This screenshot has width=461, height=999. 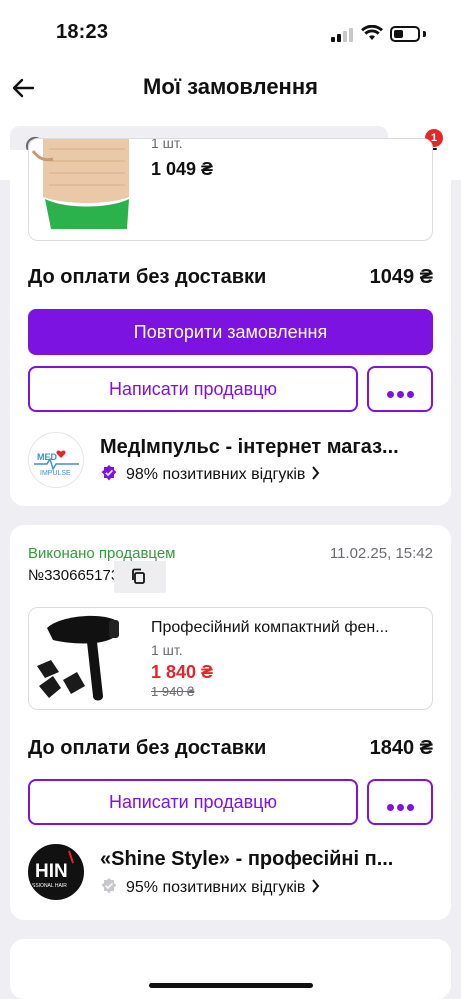 I want to click on repeat-order-button: Повторити замовлення, so click(x=230, y=332).